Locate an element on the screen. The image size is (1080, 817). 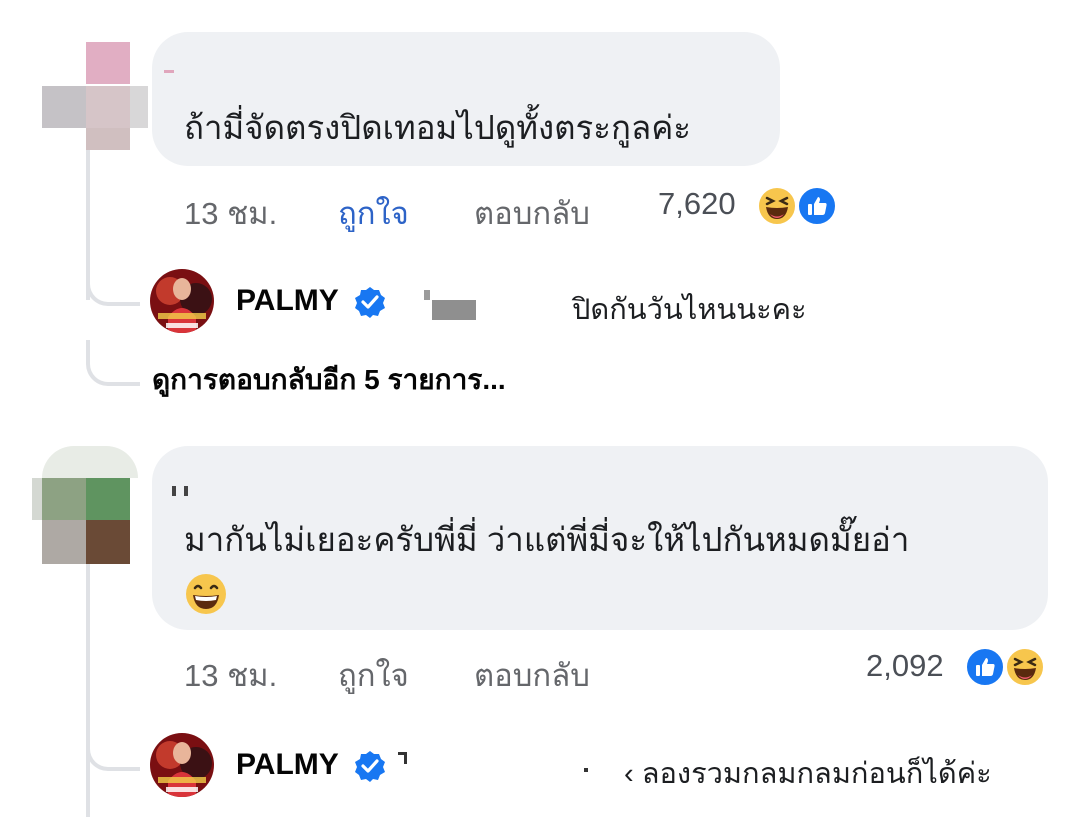
reply-text-content: ลองรวมกลมกลมก่อนก็ได้ค่ะ is located at coordinates (816, 774).